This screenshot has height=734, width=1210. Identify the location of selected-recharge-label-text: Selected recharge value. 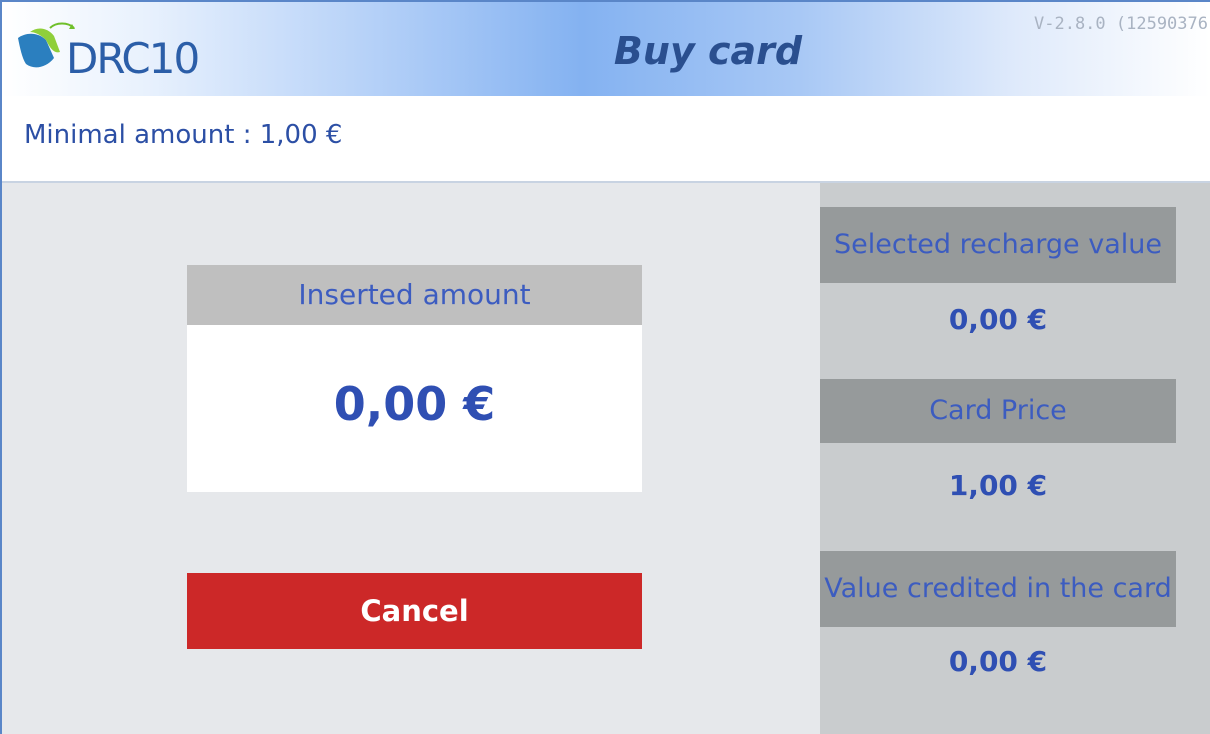
(998, 244).